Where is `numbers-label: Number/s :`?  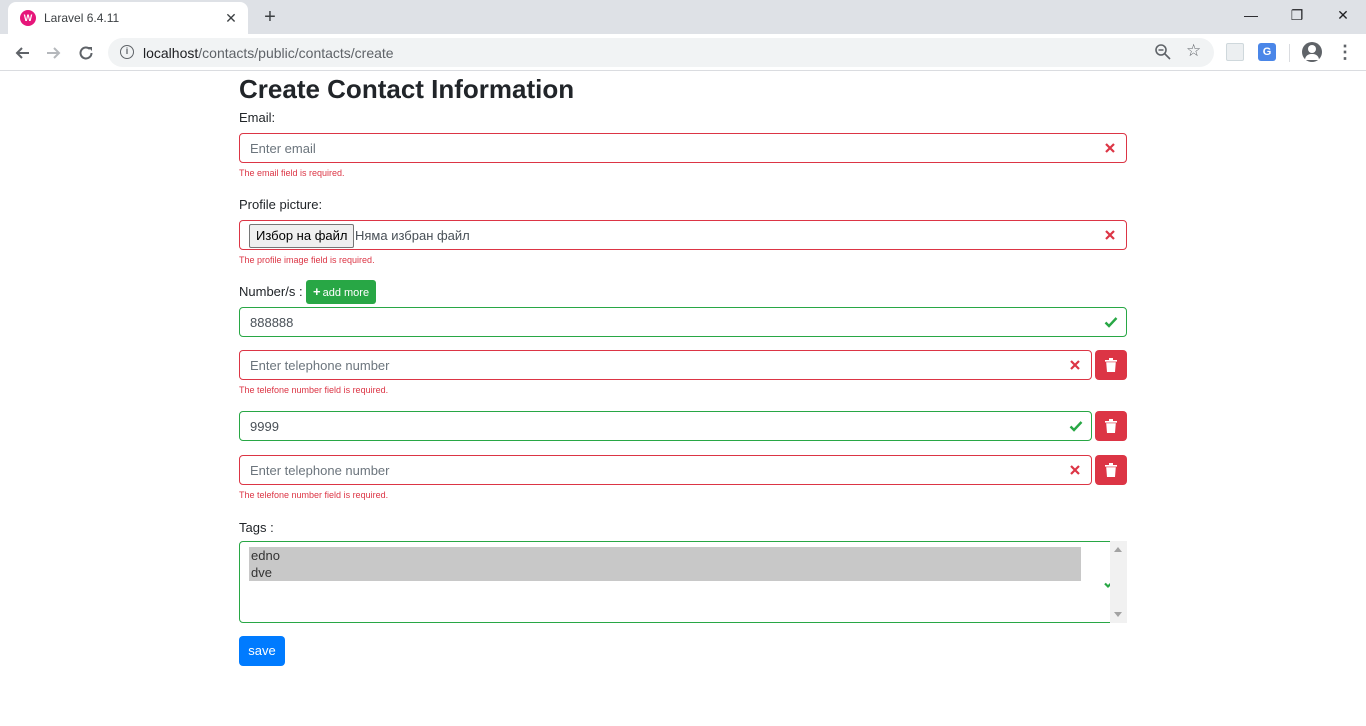 numbers-label: Number/s : is located at coordinates (271, 291).